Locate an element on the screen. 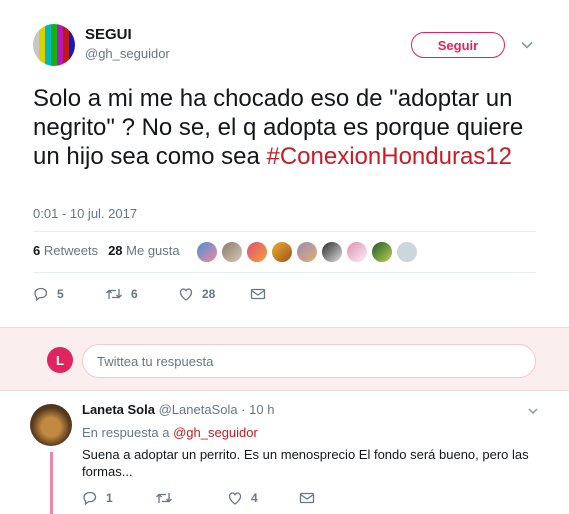  likers-avatars is located at coordinates (307, 252).